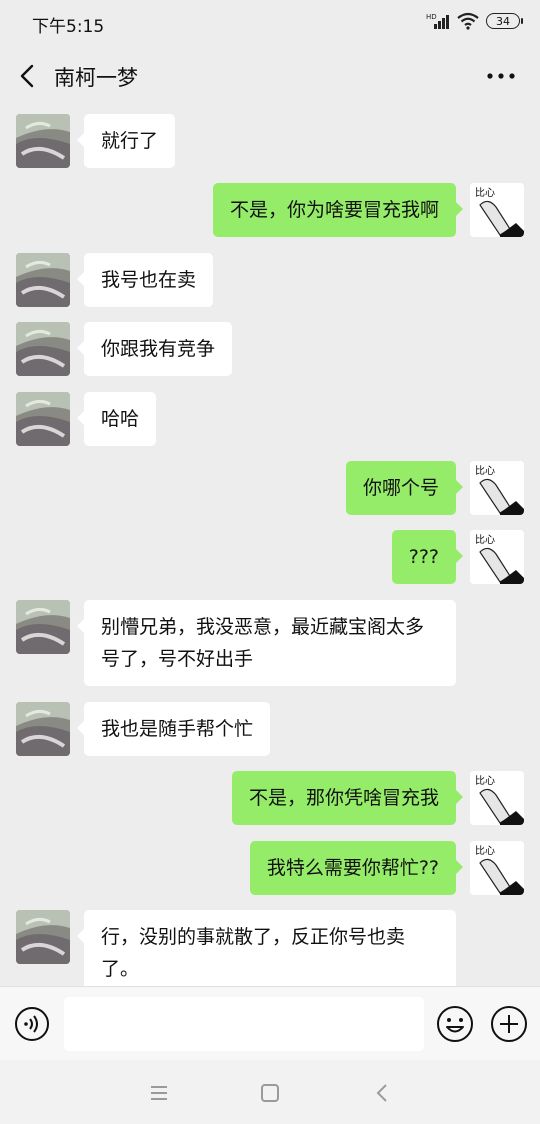  What do you see at coordinates (270, 23) in the screenshot?
I see `status-bar: 下午5:15 HD 34` at bounding box center [270, 23].